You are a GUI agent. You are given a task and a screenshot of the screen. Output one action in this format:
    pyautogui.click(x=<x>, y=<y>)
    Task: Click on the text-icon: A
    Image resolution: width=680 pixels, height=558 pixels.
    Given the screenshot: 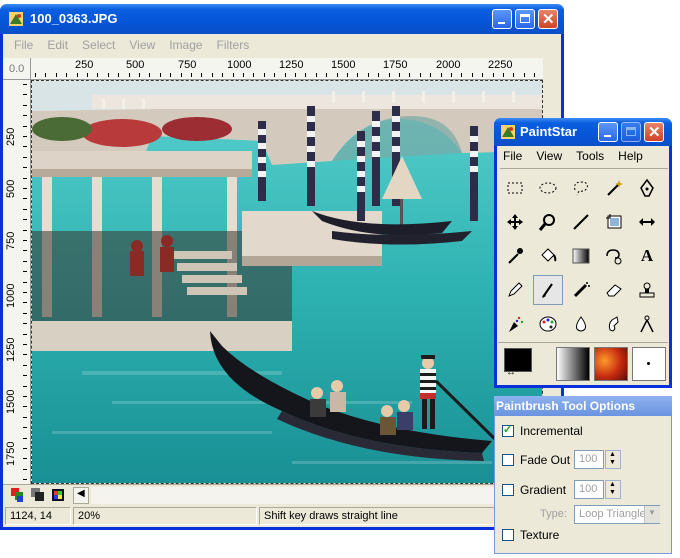 What is the action you would take?
    pyautogui.click(x=647, y=256)
    